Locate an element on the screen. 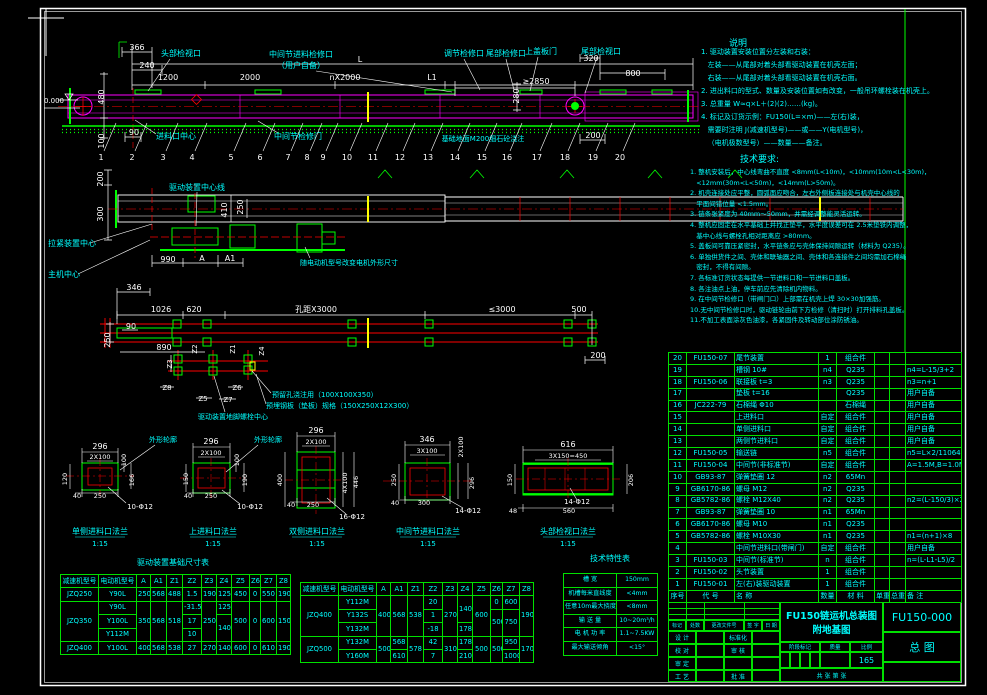  dim-text: 206 is located at coordinates (631, 480).